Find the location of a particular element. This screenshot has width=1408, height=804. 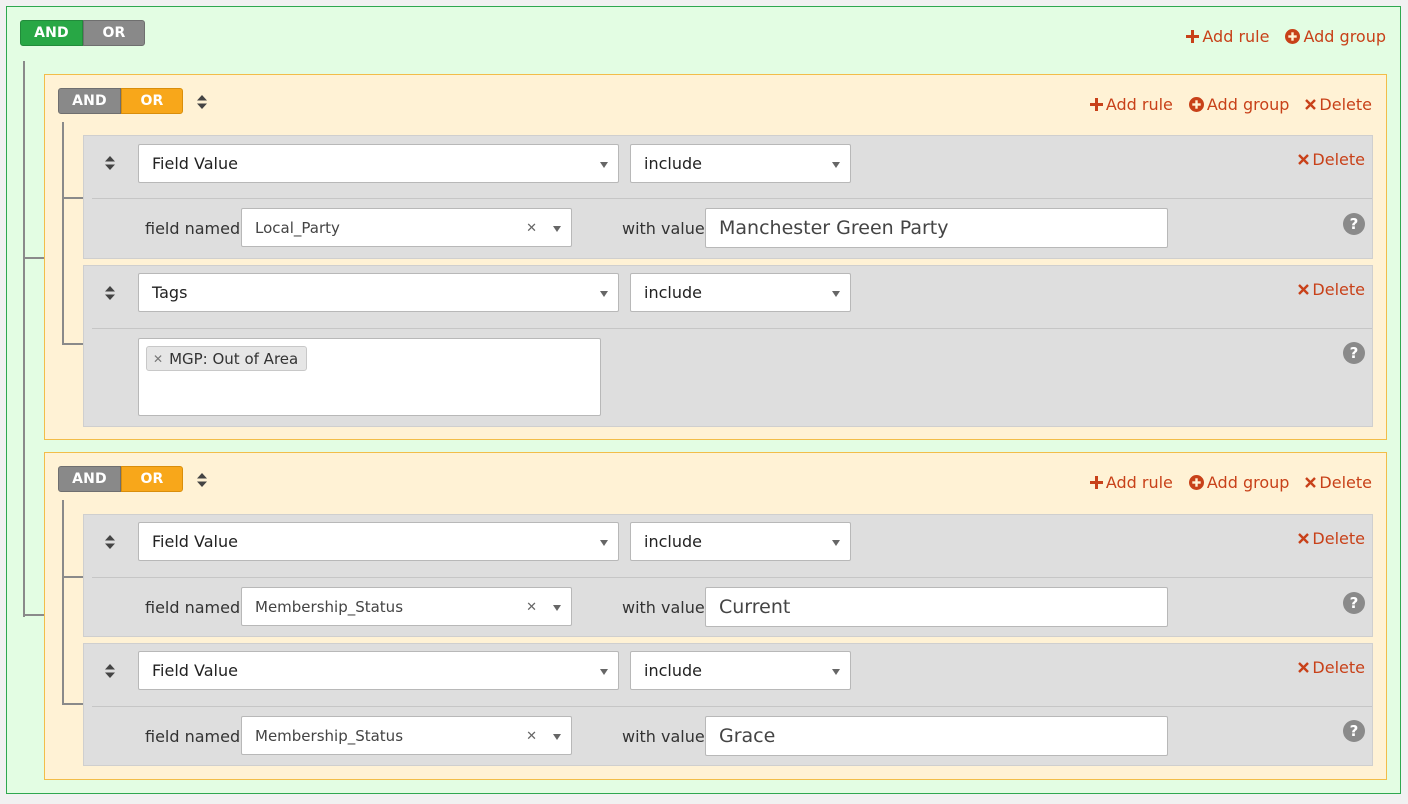

root-and-button: AND is located at coordinates (51, 33).